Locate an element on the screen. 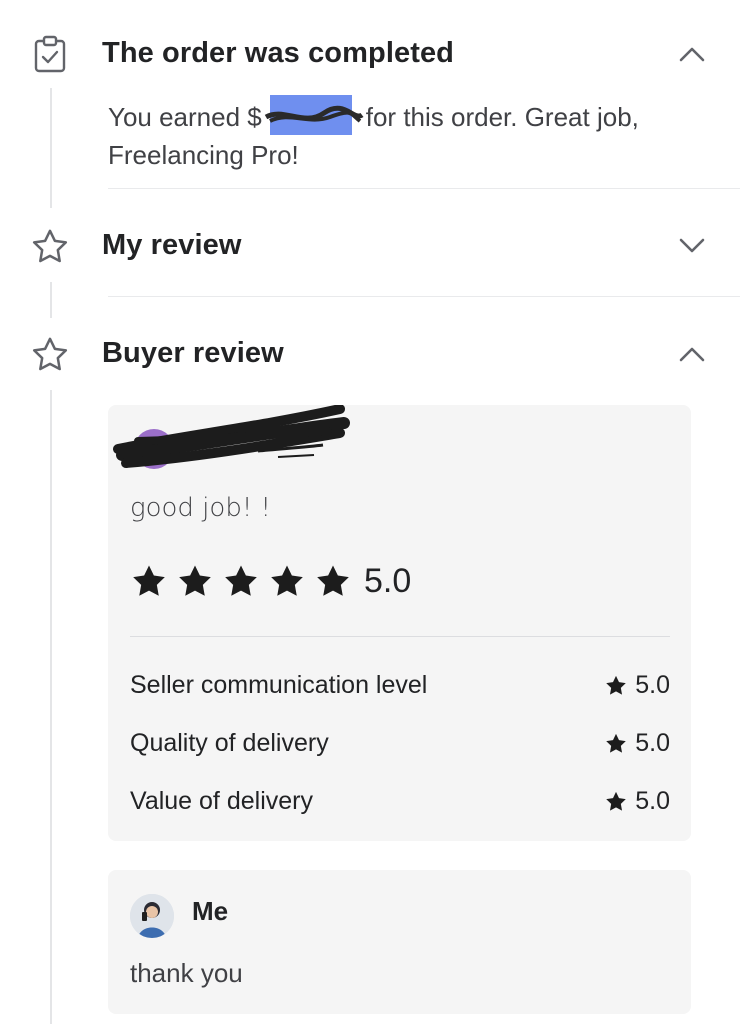 The image size is (740, 1024). redacted-amount is located at coordinates (314, 115).